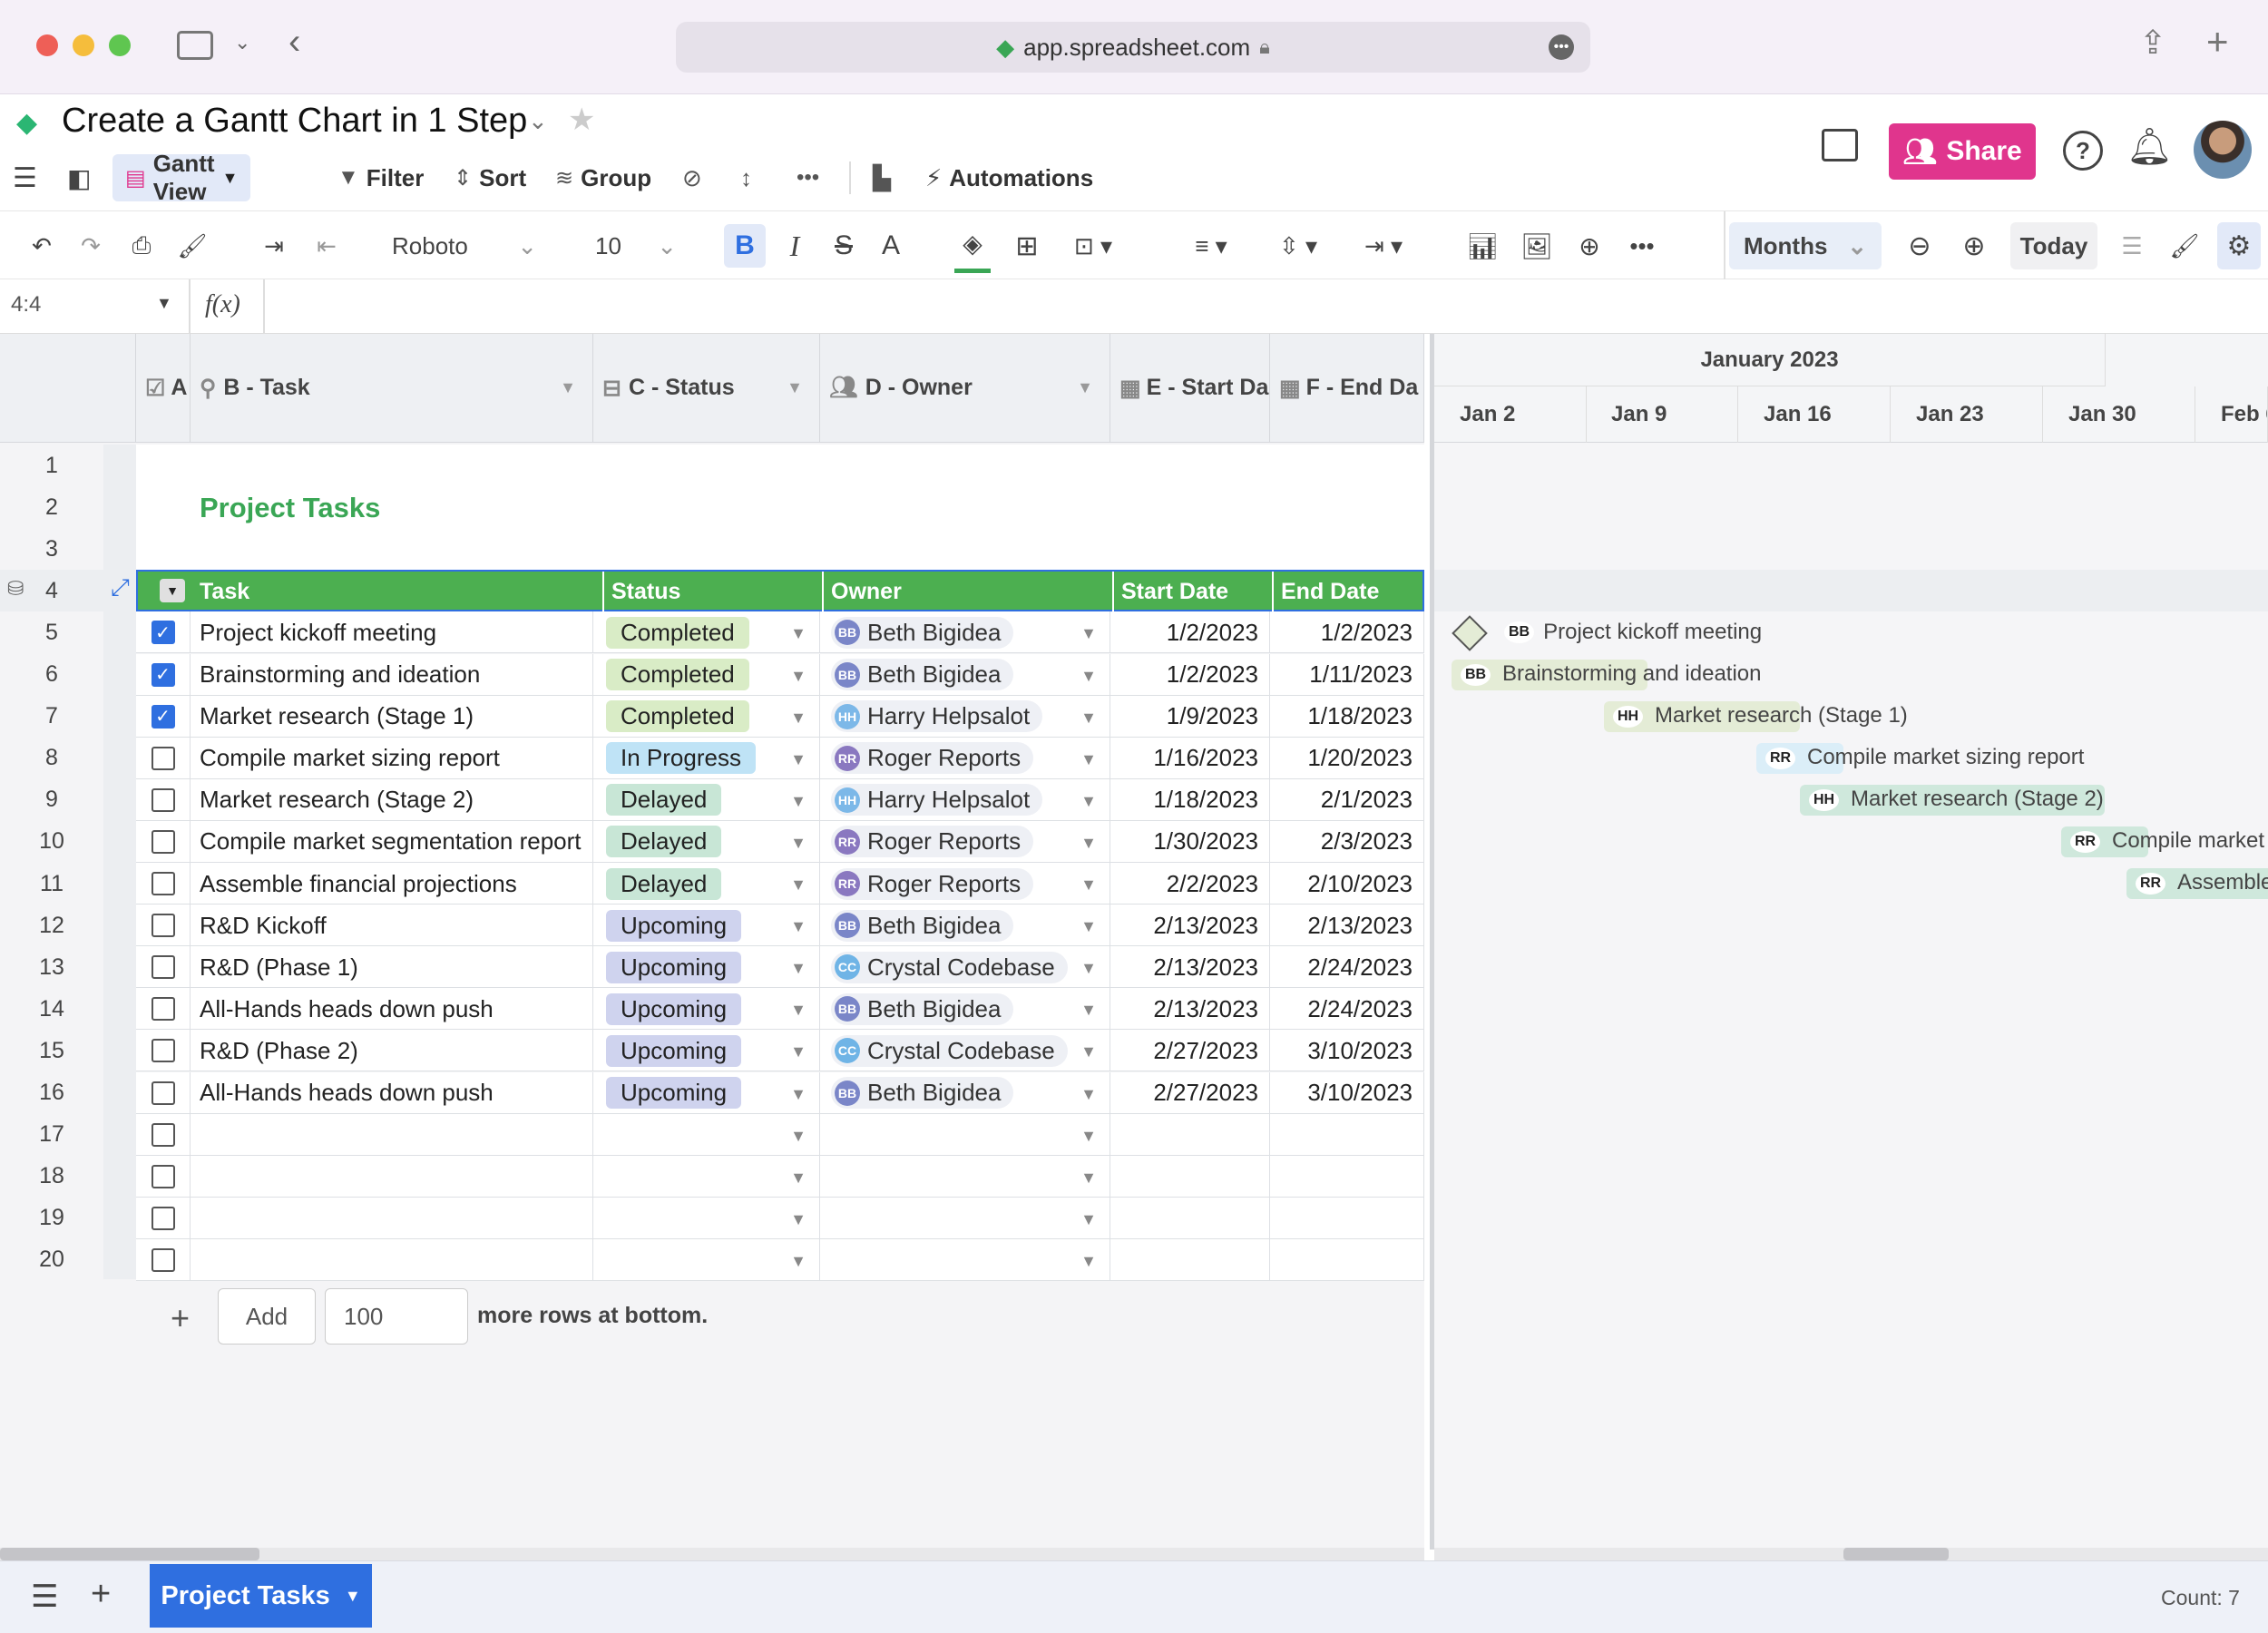 This screenshot has width=2268, height=1633. I want to click on start-date-cell: 1/30/2023, so click(1190, 841).